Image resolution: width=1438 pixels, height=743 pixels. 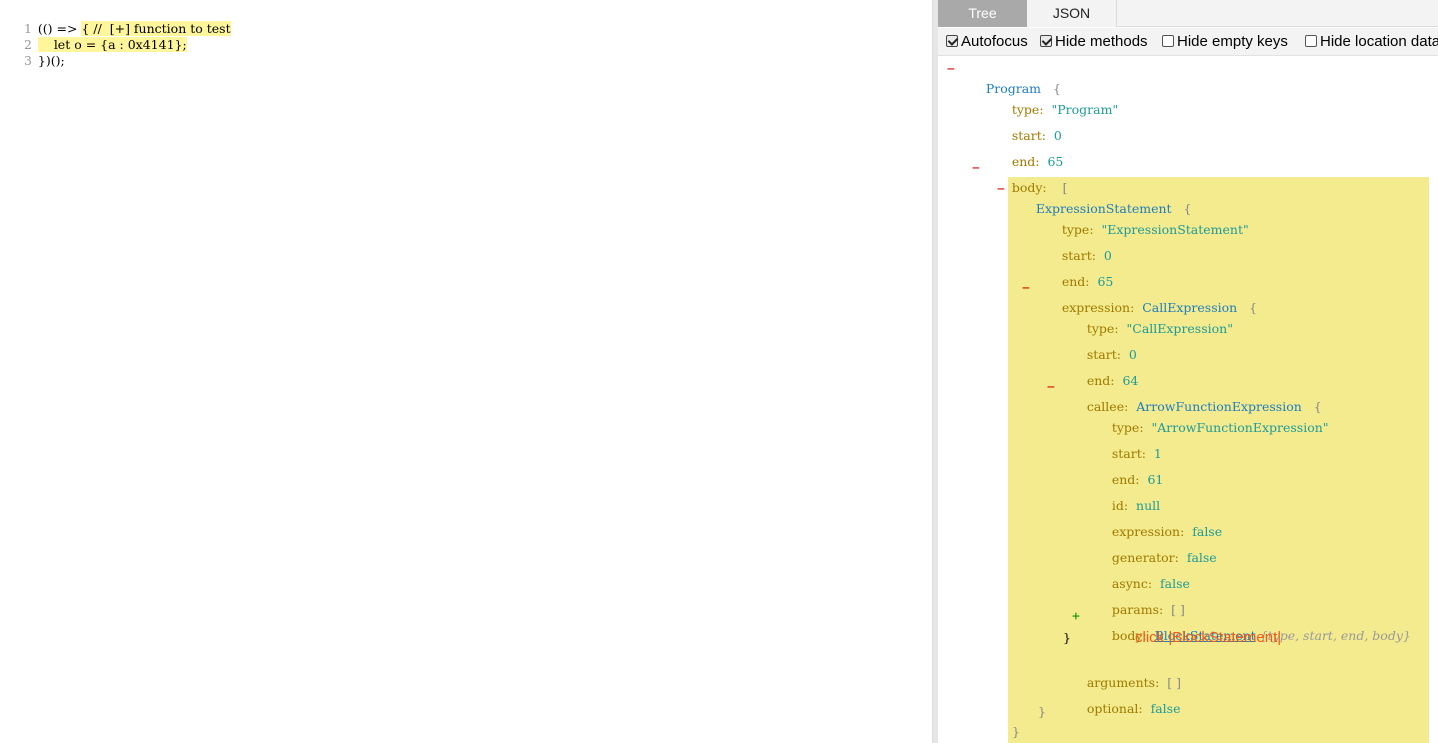 I want to click on prop-id: id: null, so click(x=1124, y=496).